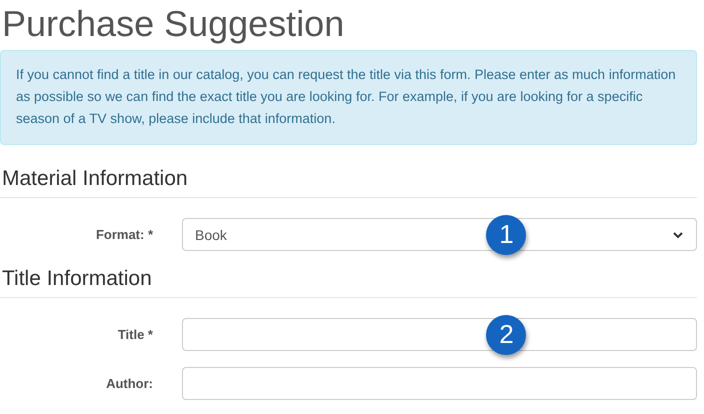 The height and width of the screenshot is (414, 704). Describe the element at coordinates (506, 234) in the screenshot. I see `step-badge: 1` at that location.